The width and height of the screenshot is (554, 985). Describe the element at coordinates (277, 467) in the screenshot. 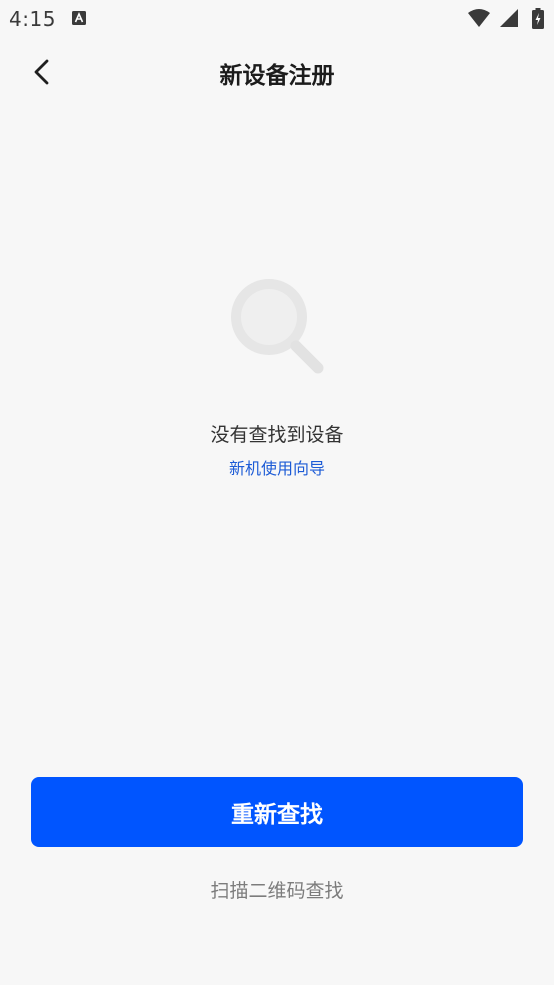

I see `new-device-guide-link: 新机使用向导` at that location.